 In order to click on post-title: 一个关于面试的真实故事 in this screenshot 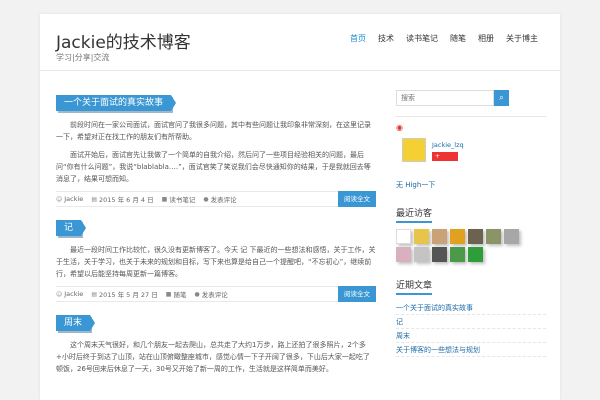, I will do `click(116, 103)`.